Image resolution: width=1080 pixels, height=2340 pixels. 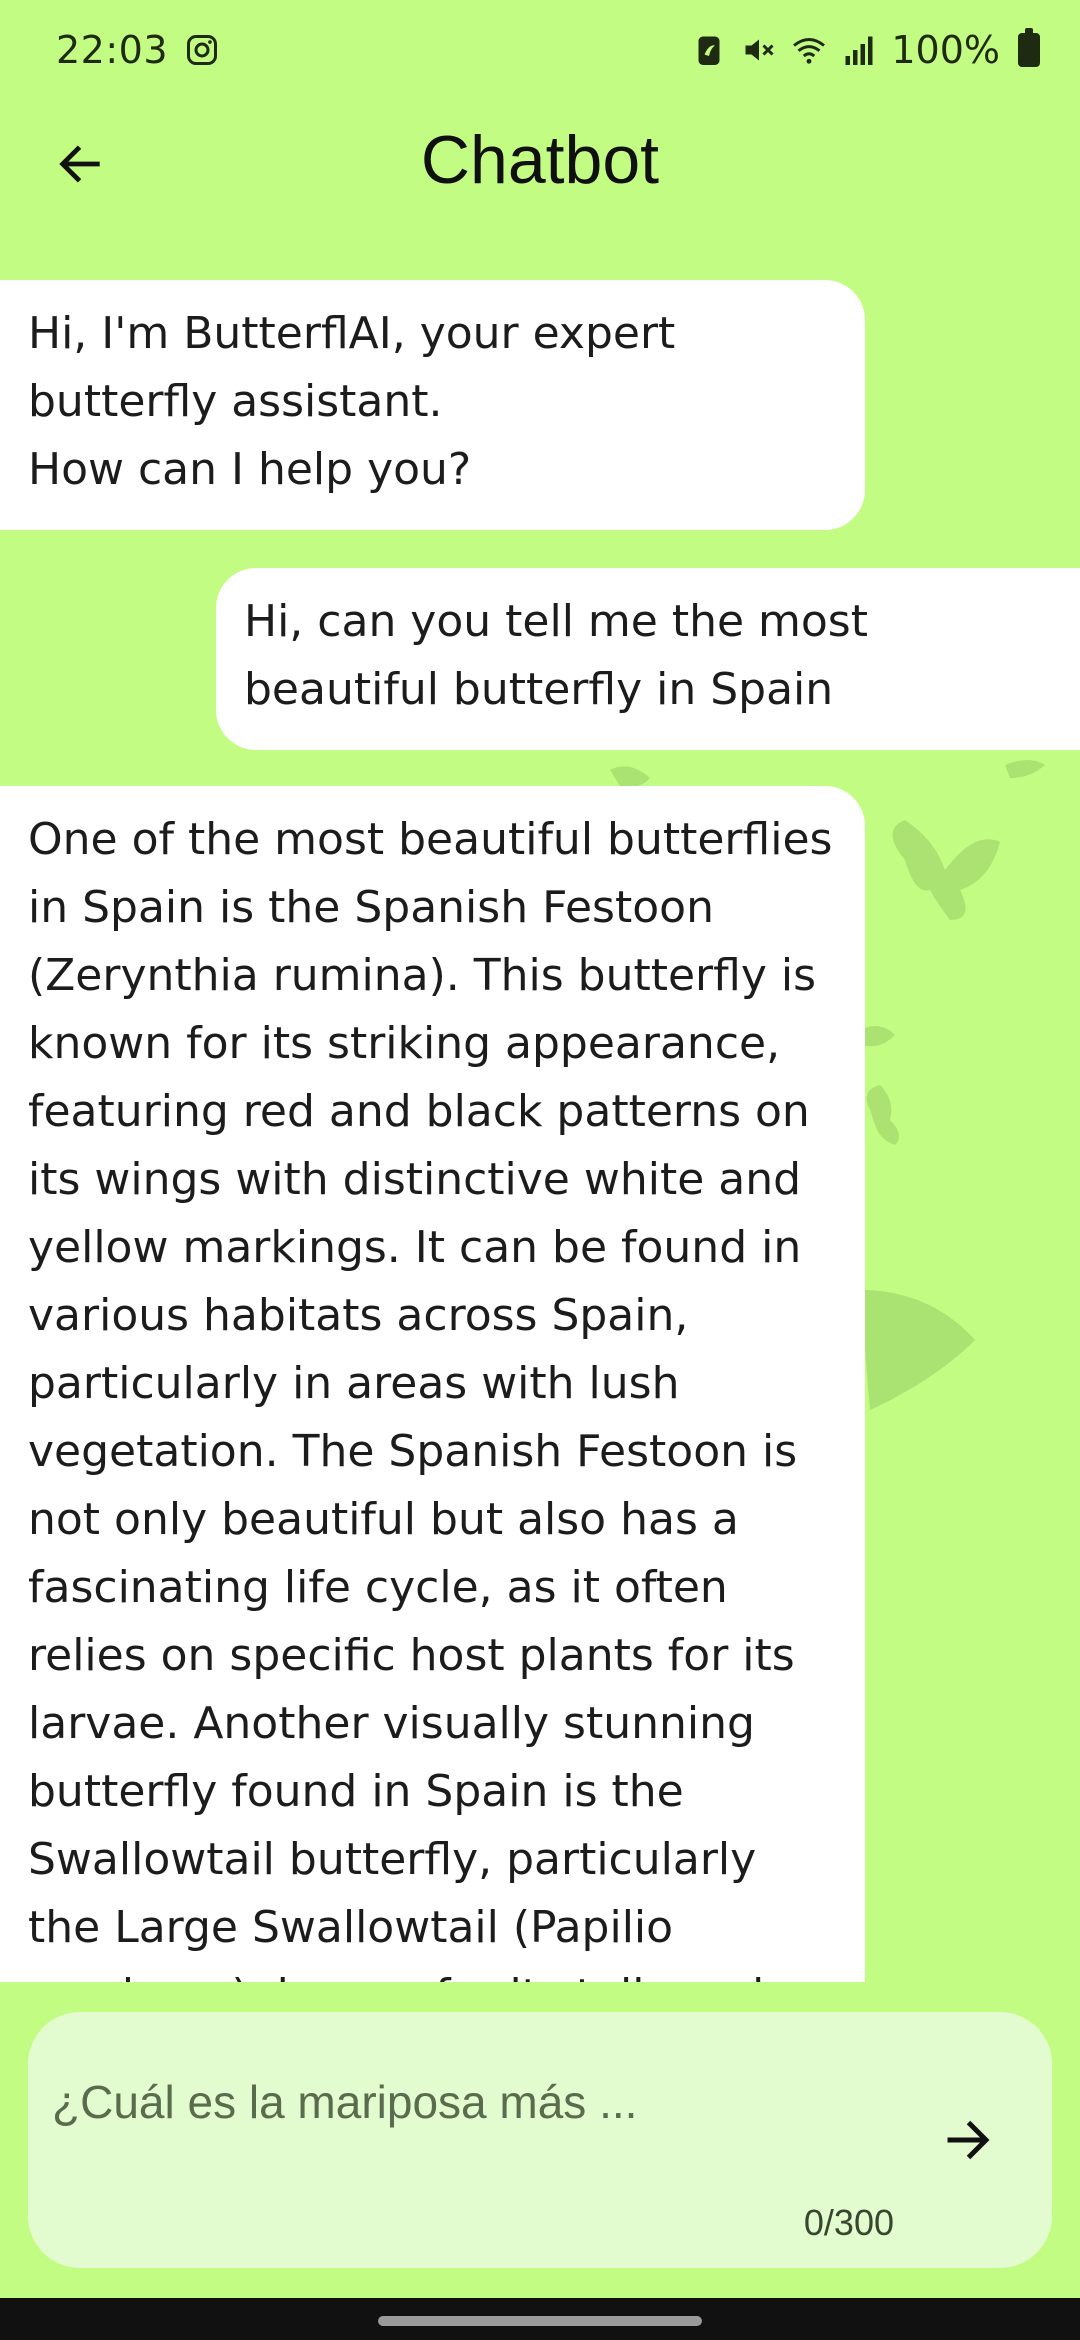 What do you see at coordinates (1029, 47) in the screenshot?
I see `battery-icon` at bounding box center [1029, 47].